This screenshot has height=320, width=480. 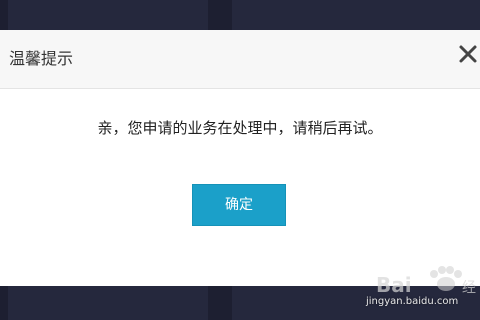 I want to click on dialog-message: 亲，您申请的业务在处理中，请稍后再试。, so click(x=240, y=128).